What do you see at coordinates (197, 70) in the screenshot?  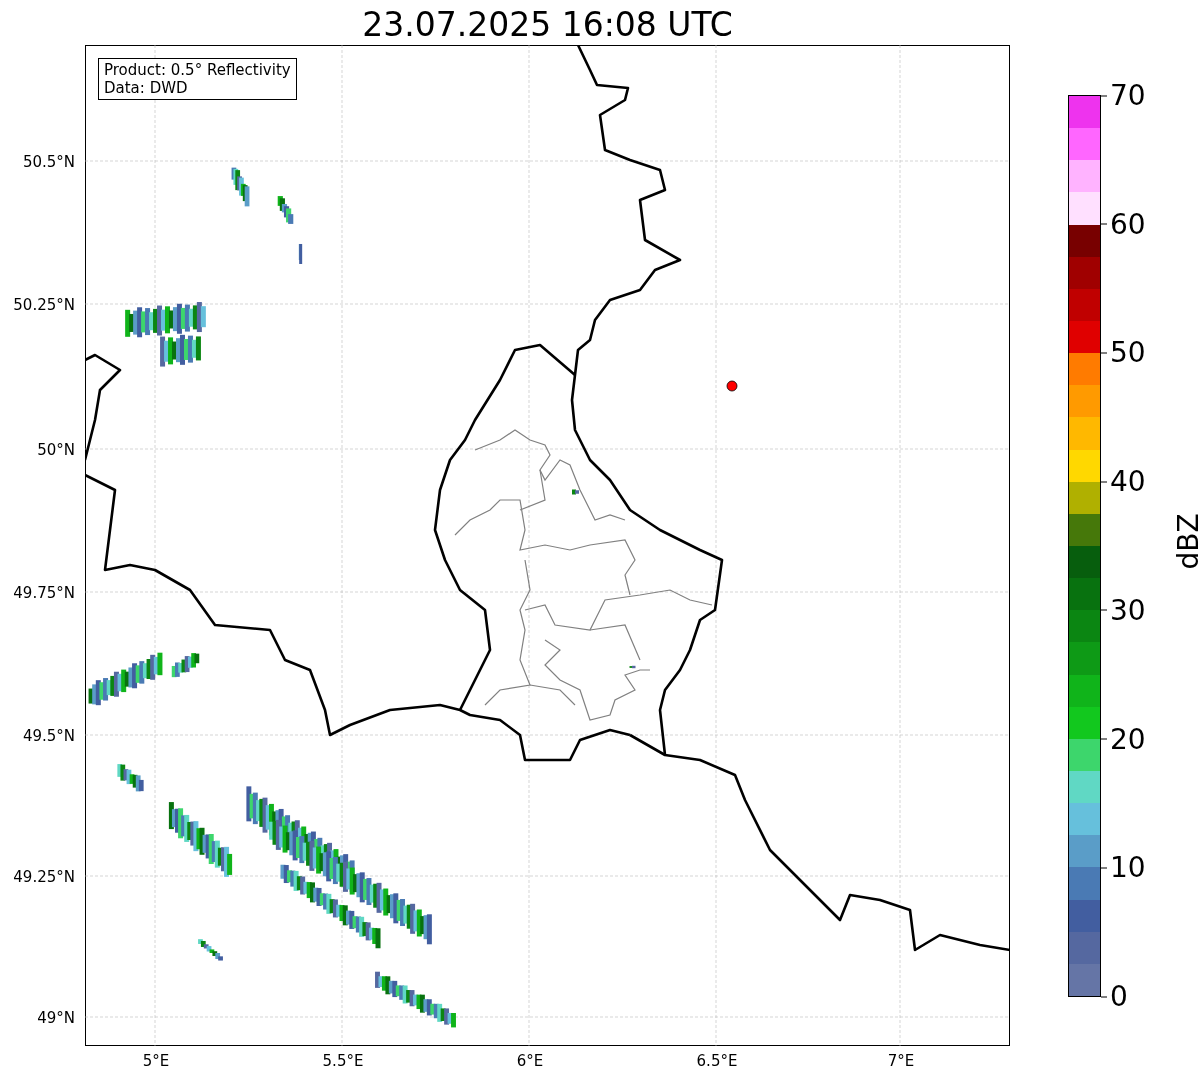 I see `info-text: Product: 0.5° Reflectivity` at bounding box center [197, 70].